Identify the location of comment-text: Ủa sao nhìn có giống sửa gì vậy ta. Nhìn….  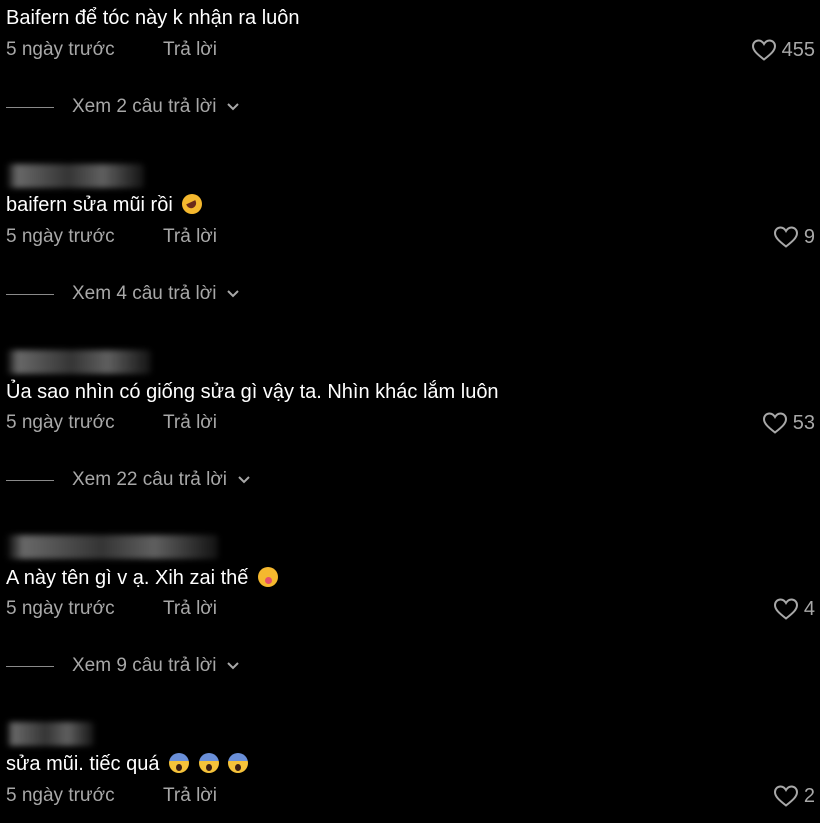
(252, 392).